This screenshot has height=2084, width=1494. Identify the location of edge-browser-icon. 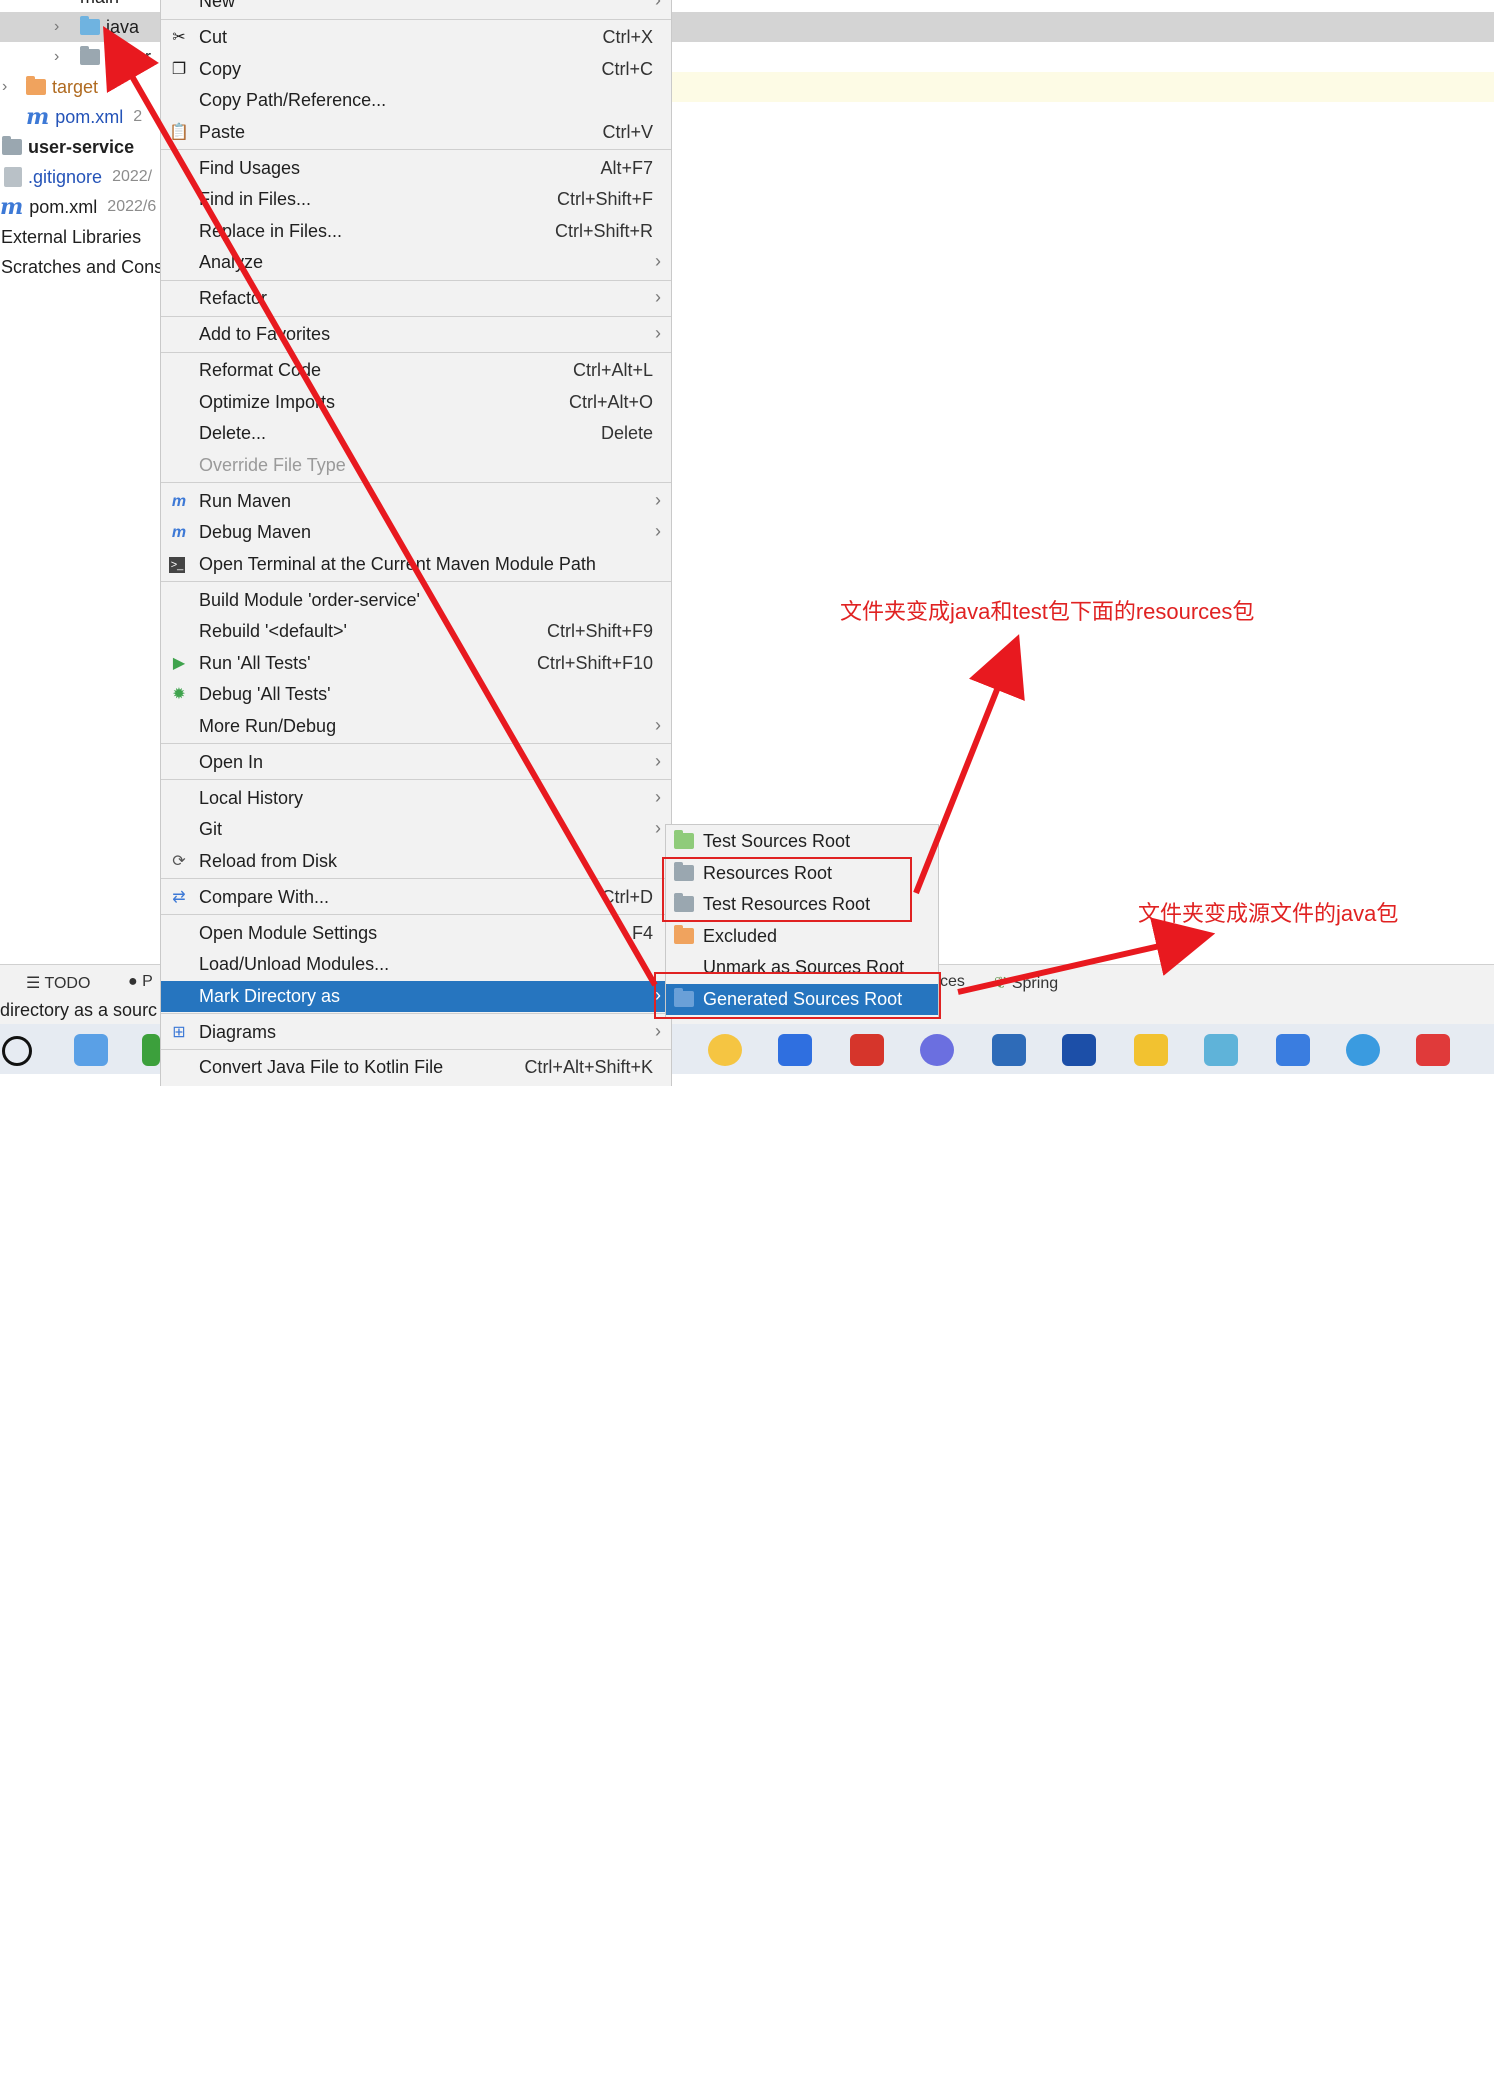
(151, 1050).